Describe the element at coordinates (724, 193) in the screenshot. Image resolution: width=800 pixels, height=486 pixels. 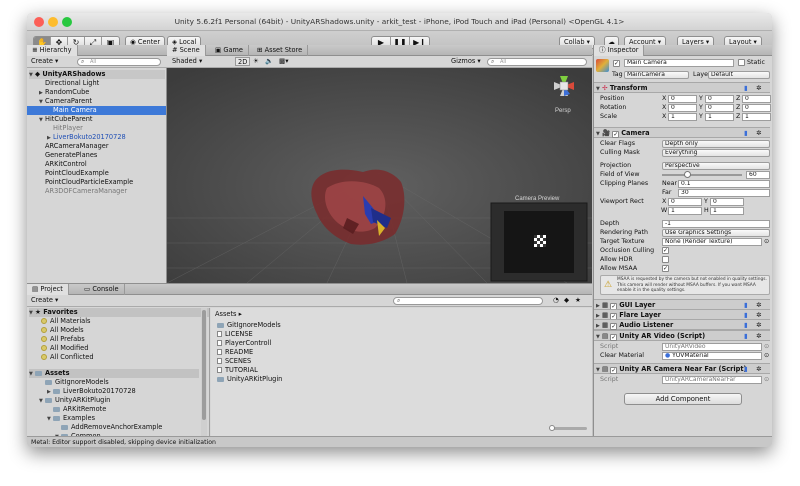
I see `far-field: 30` at that location.